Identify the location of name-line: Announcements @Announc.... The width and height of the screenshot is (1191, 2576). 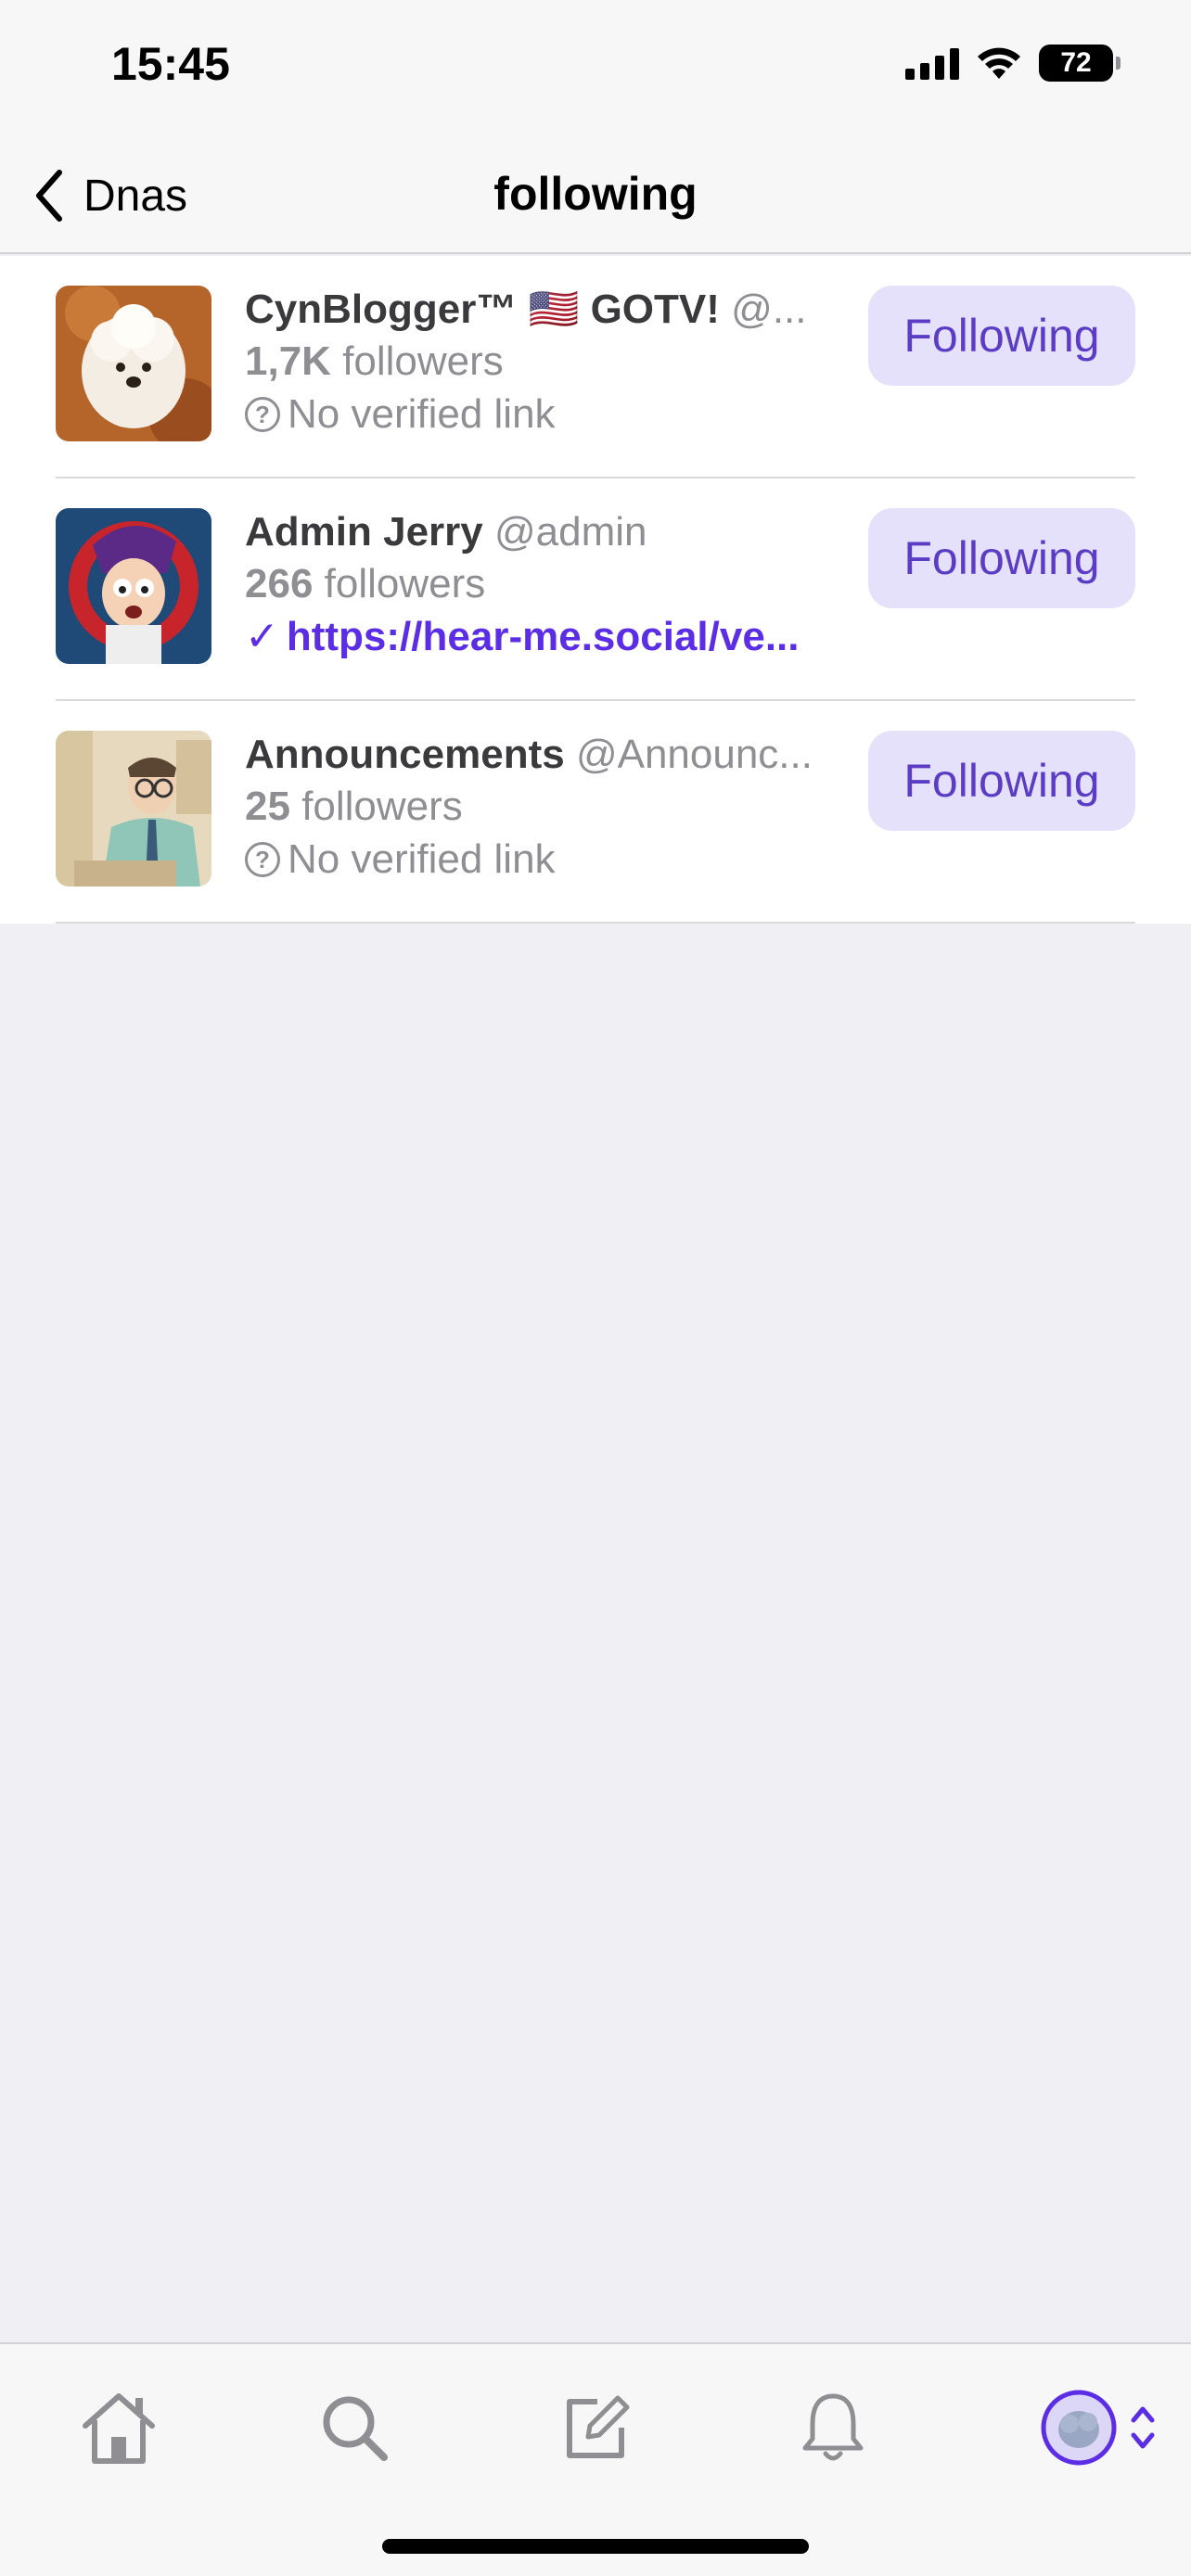
(565, 755).